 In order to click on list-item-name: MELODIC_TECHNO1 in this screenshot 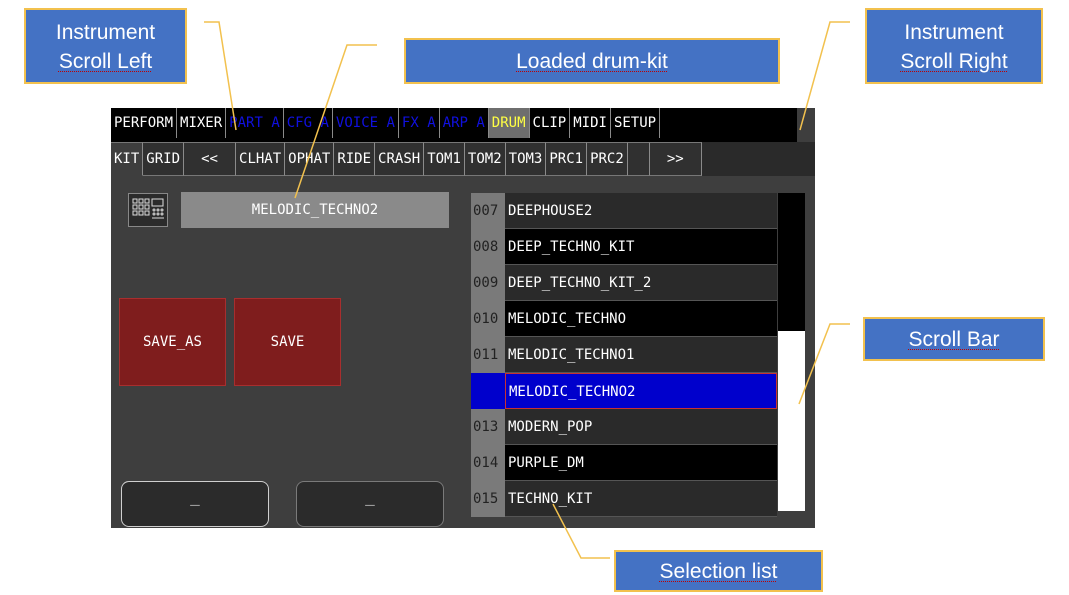, I will do `click(641, 355)`.